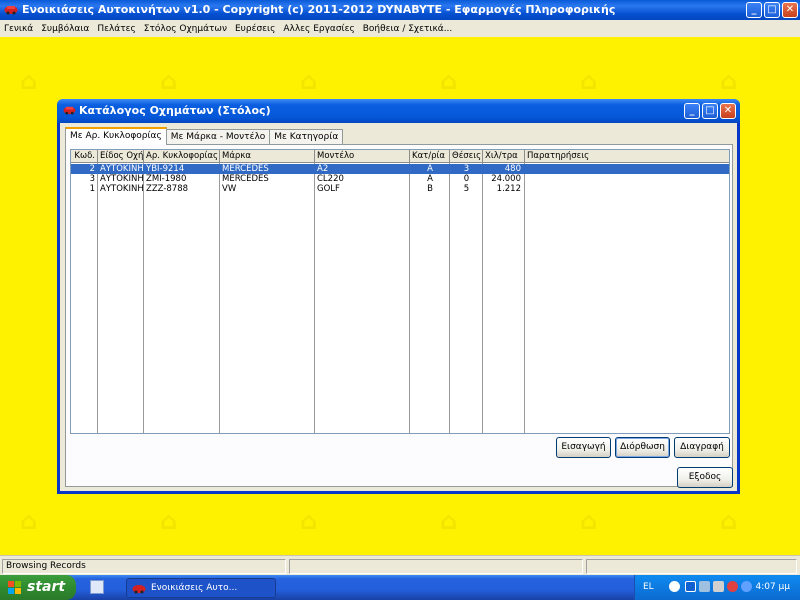 Image resolution: width=800 pixels, height=600 pixels. I want to click on col-plate: Αρ. Κυκλοφορίας, so click(182, 156).